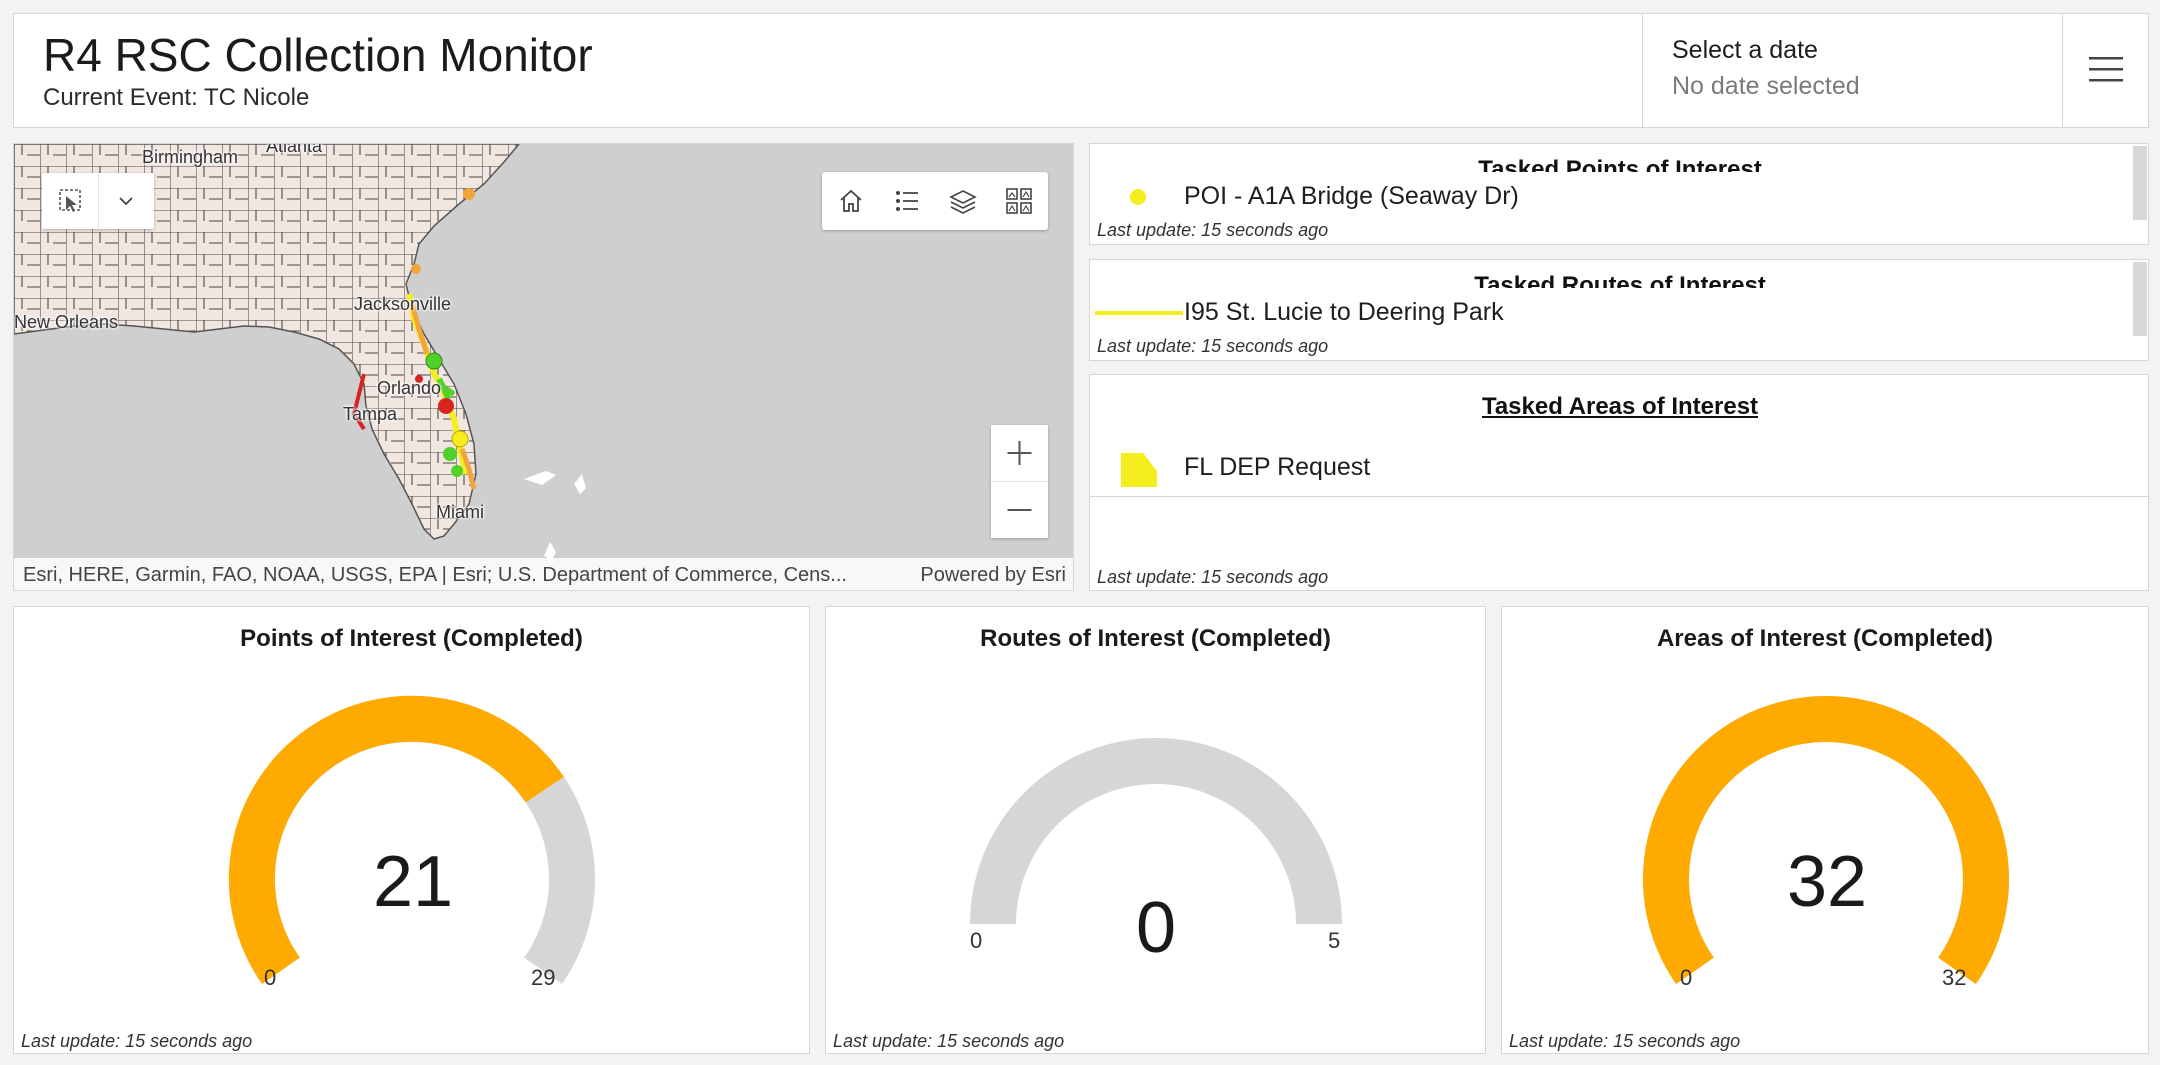 The width and height of the screenshot is (2160, 1065). Describe the element at coordinates (409, 388) in the screenshot. I see `map-label-orlando: Orlando` at that location.